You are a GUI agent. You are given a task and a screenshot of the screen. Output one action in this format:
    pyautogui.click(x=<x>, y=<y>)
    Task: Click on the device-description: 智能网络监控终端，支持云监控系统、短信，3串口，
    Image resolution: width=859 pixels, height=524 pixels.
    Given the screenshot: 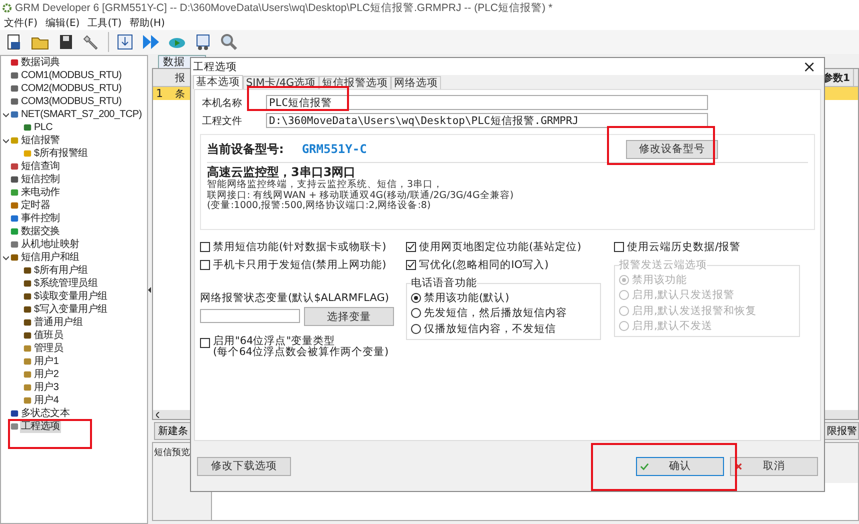 What is the action you would take?
    pyautogui.click(x=325, y=185)
    